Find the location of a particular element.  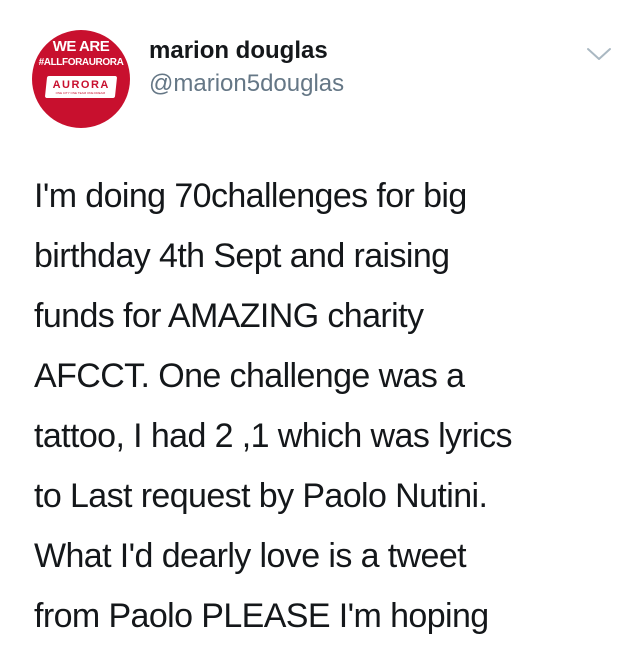

tweet-text-line: What I'd dearly love is a tweet is located at coordinates (250, 556).